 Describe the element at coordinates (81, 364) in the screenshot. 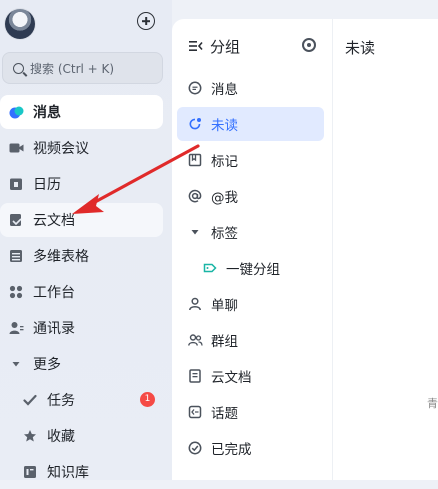

I see `sidebar-item-more: 更多` at that location.